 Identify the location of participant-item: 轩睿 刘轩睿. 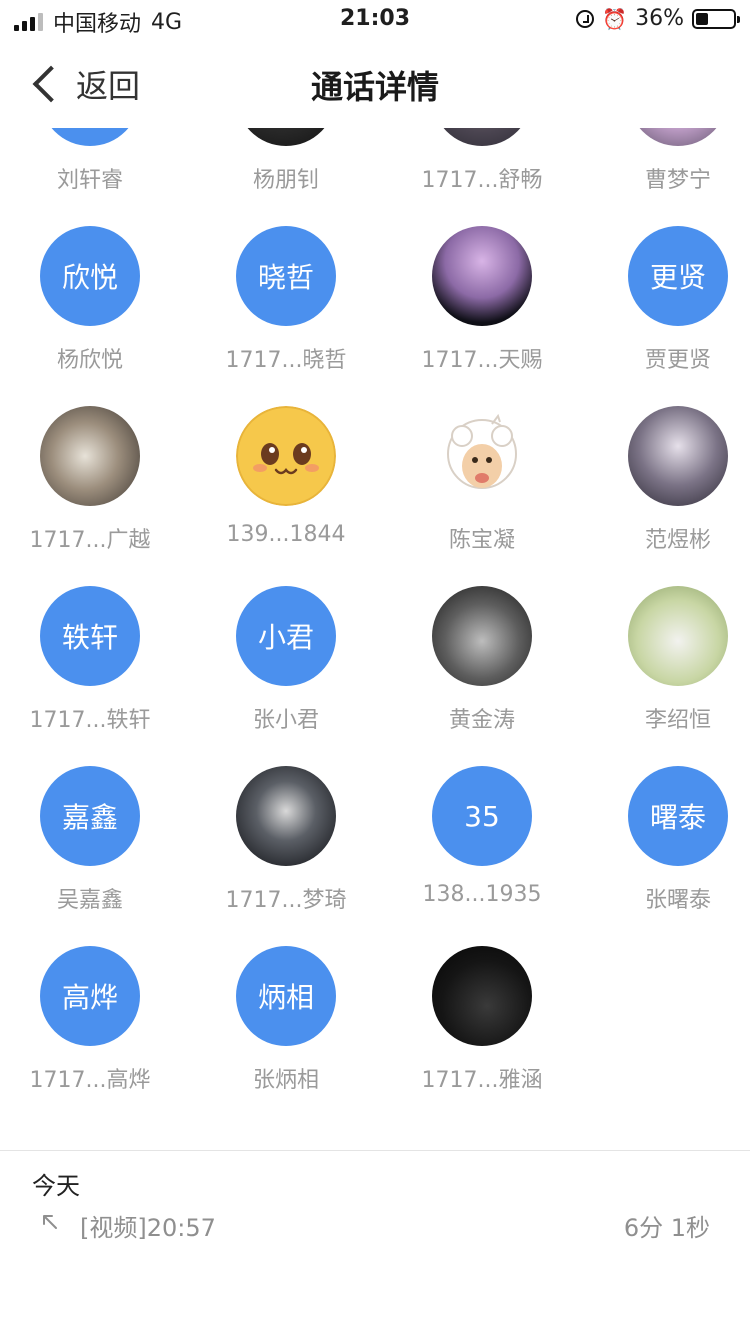
(90, 177).